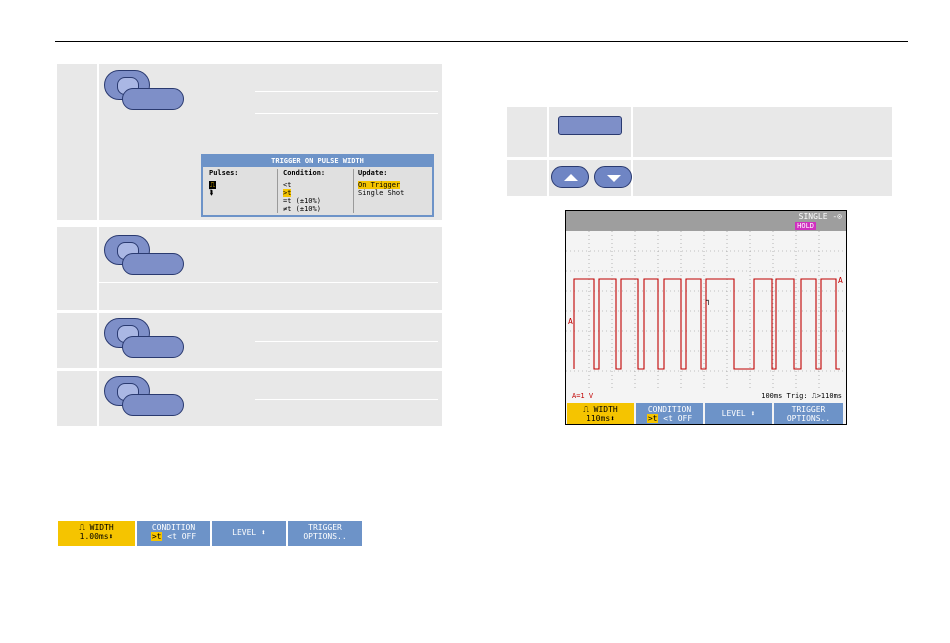 This screenshot has height=643, width=950. What do you see at coordinates (173, 533) in the screenshot?
I see `condition-softkey: CONDITION >t <t OFF` at bounding box center [173, 533].